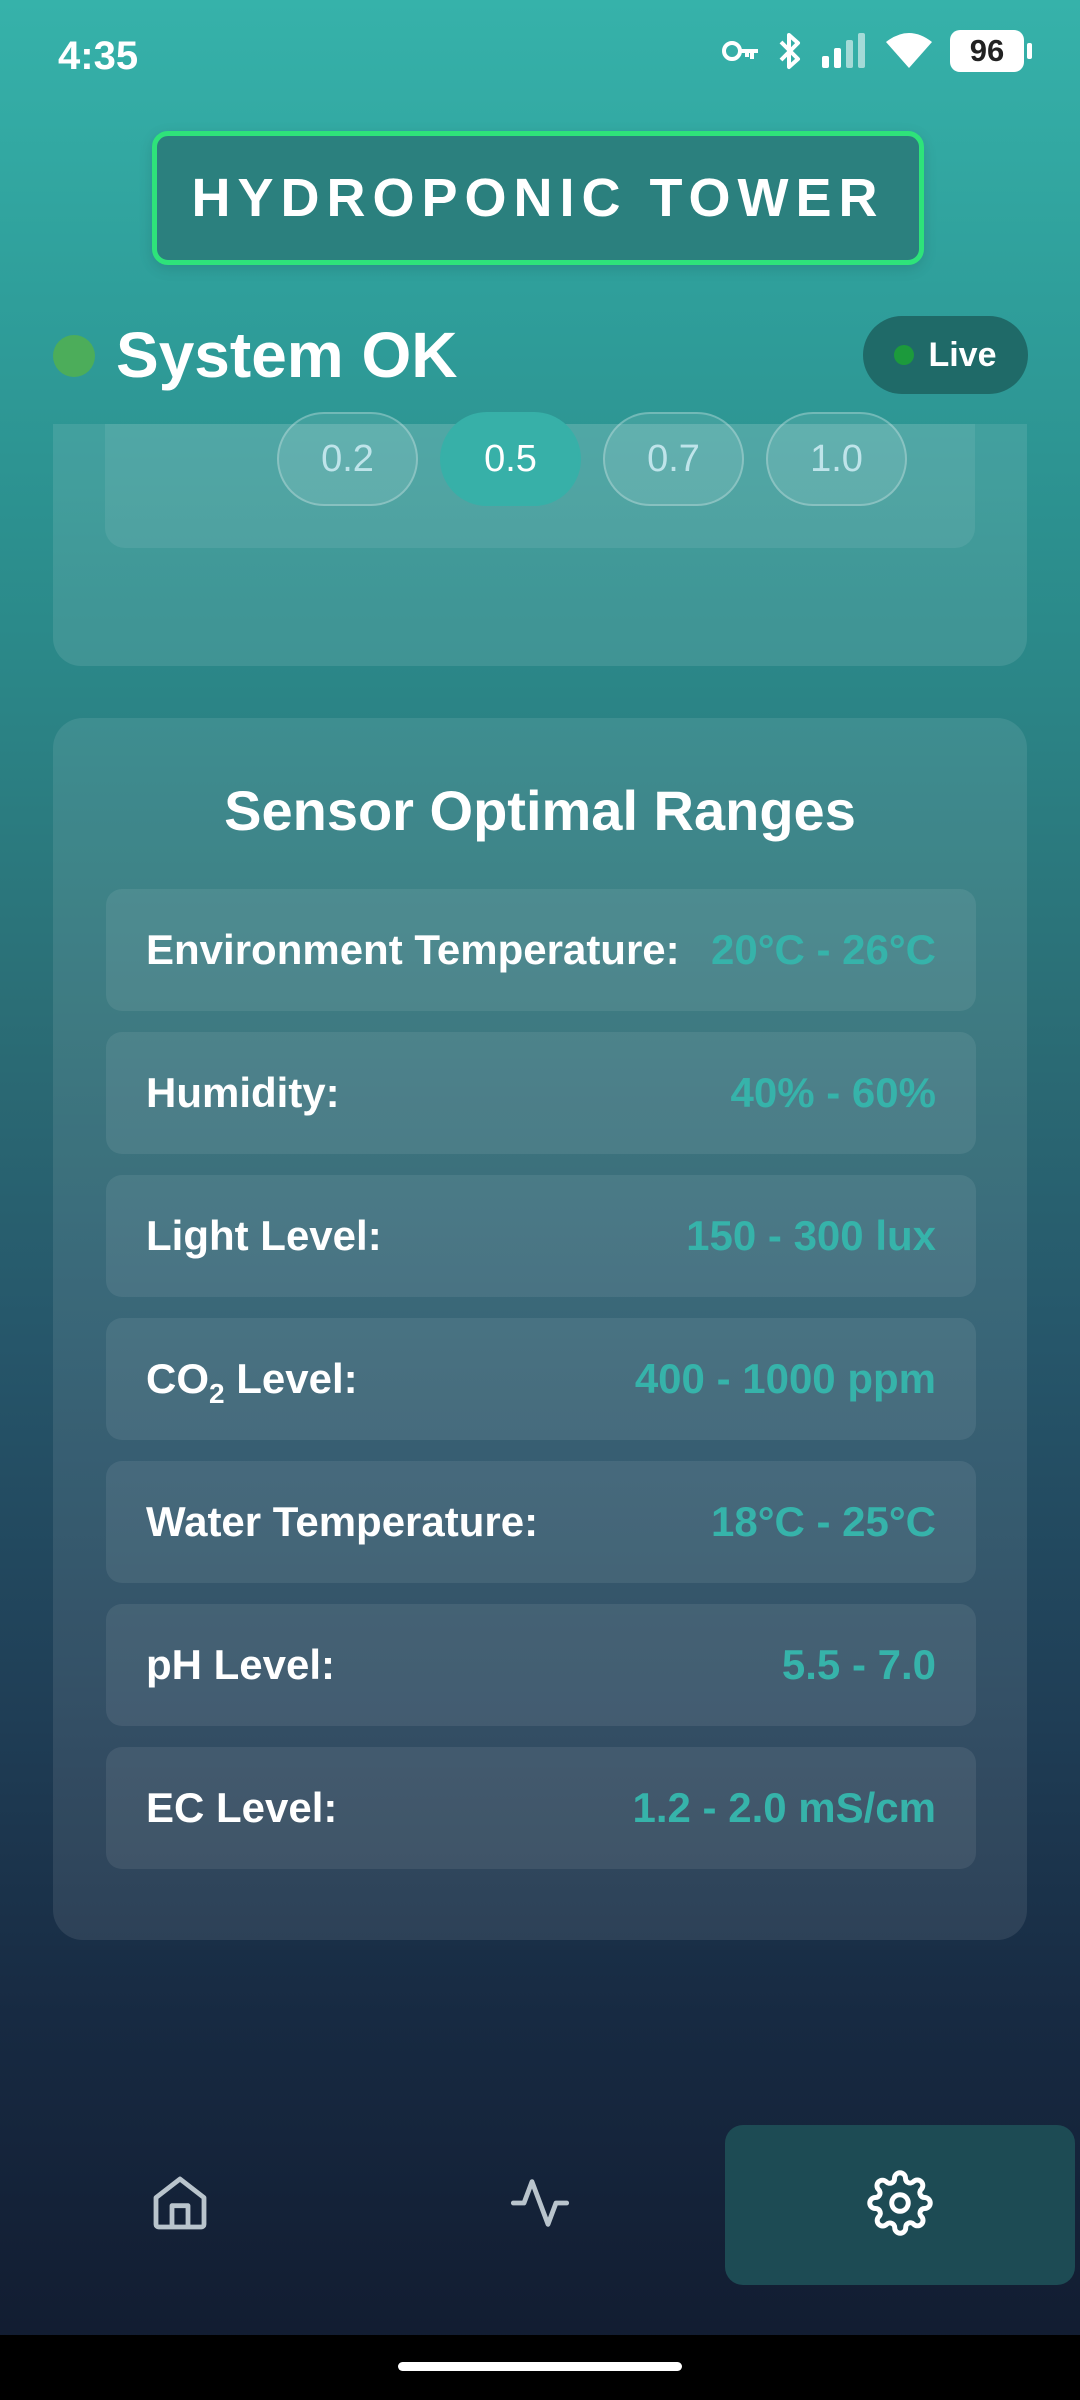  I want to click on app-title-box: HYDROPONIC TOWER, so click(538, 198).